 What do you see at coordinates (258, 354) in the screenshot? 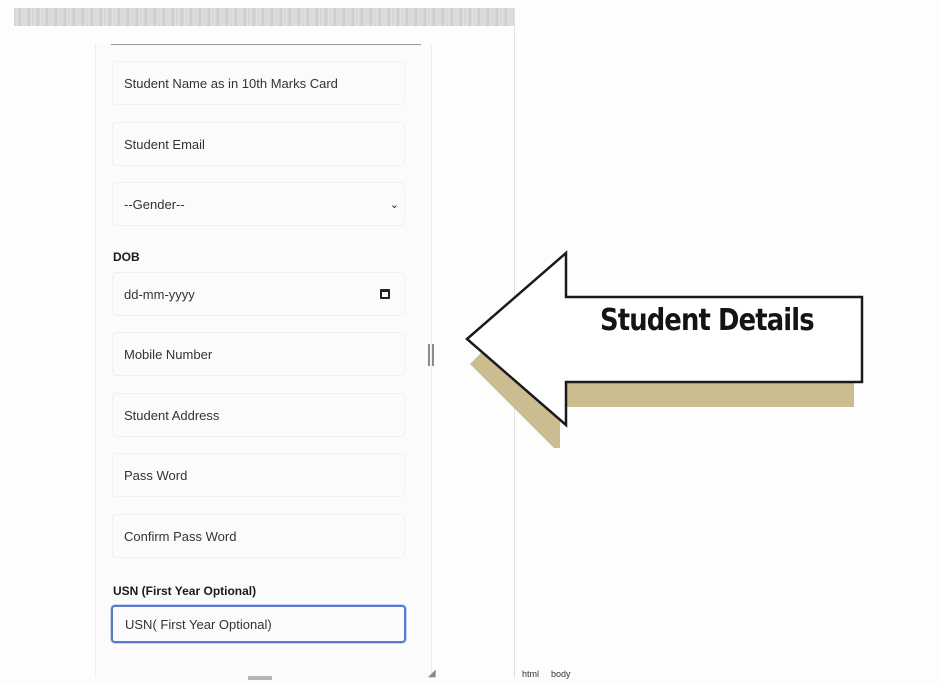
I see `mobile-number-input: Mobile Number` at bounding box center [258, 354].